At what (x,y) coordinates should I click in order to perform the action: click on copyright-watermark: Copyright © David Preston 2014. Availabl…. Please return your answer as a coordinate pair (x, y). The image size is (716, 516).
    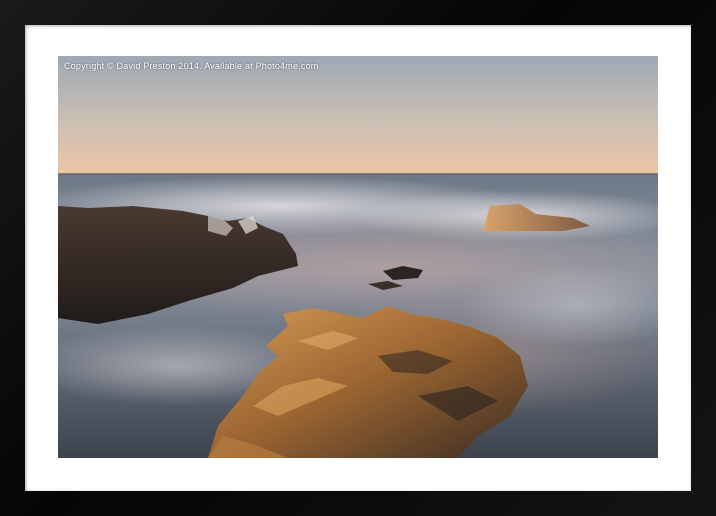
    Looking at the image, I should click on (191, 66).